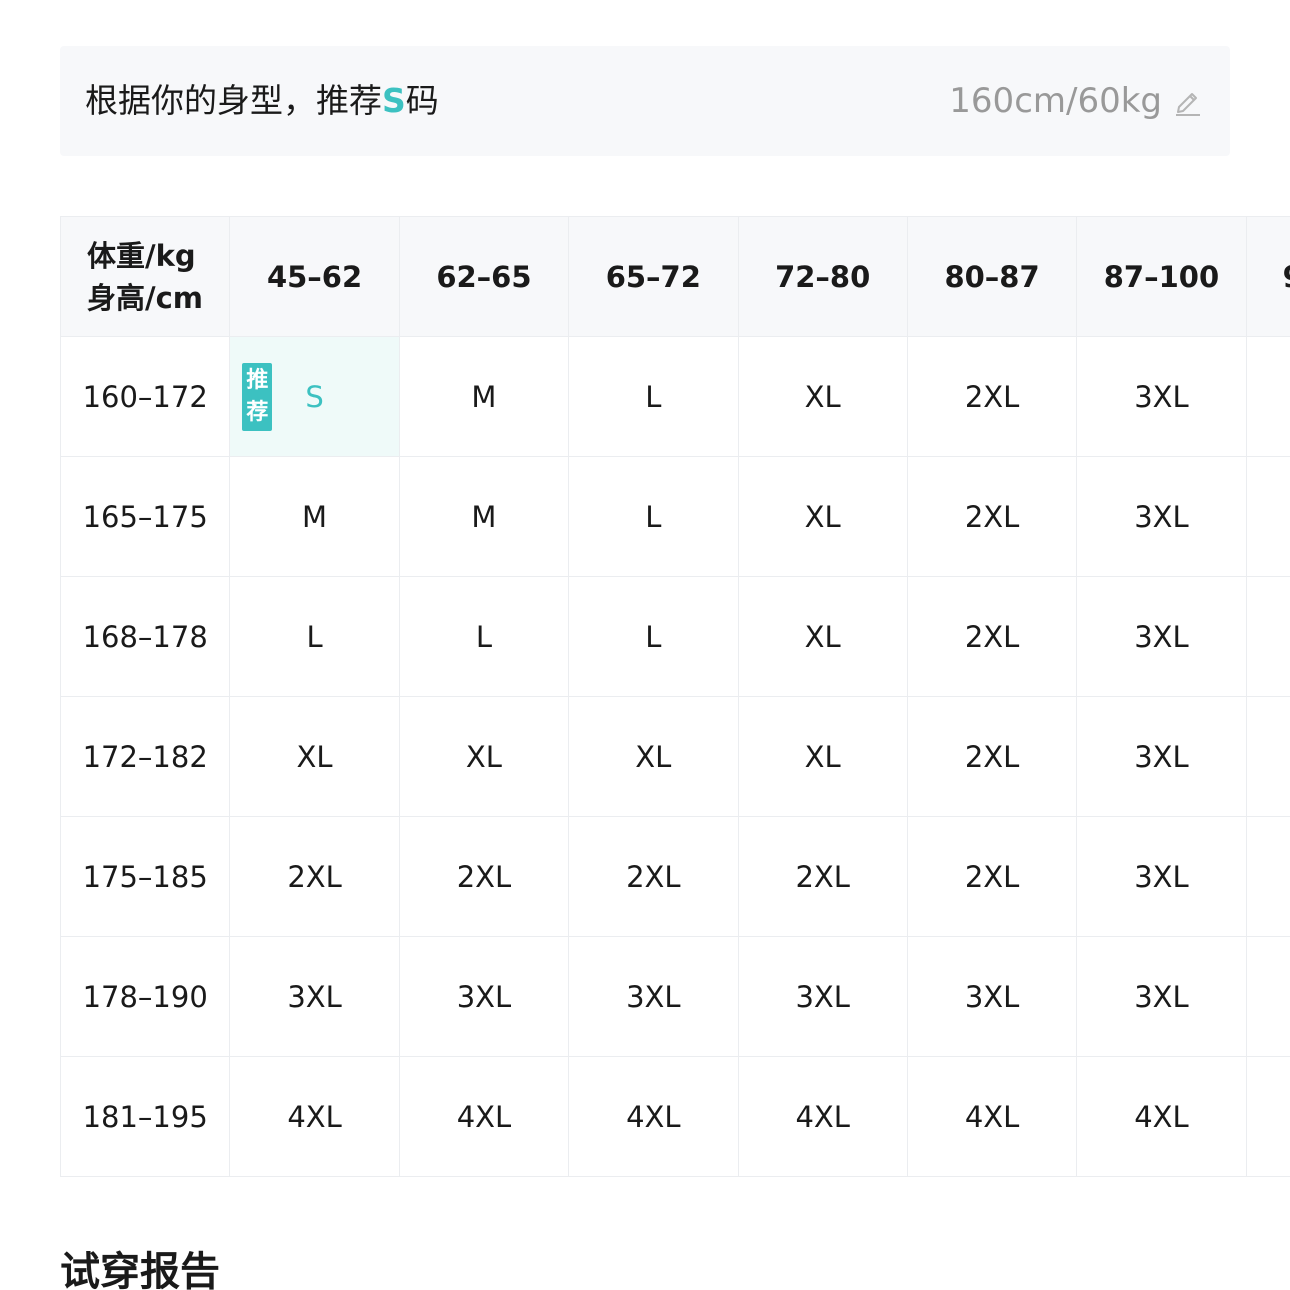  What do you see at coordinates (233, 100) in the screenshot?
I see `recommendation-prefix: 根据你的身型，推荐` at bounding box center [233, 100].